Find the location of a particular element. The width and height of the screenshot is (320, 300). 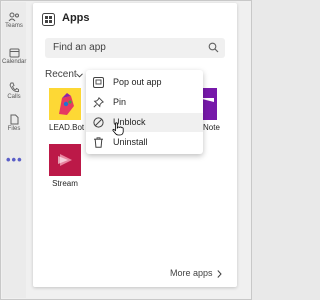

app-tile-lead-bot is located at coordinates (65, 104).